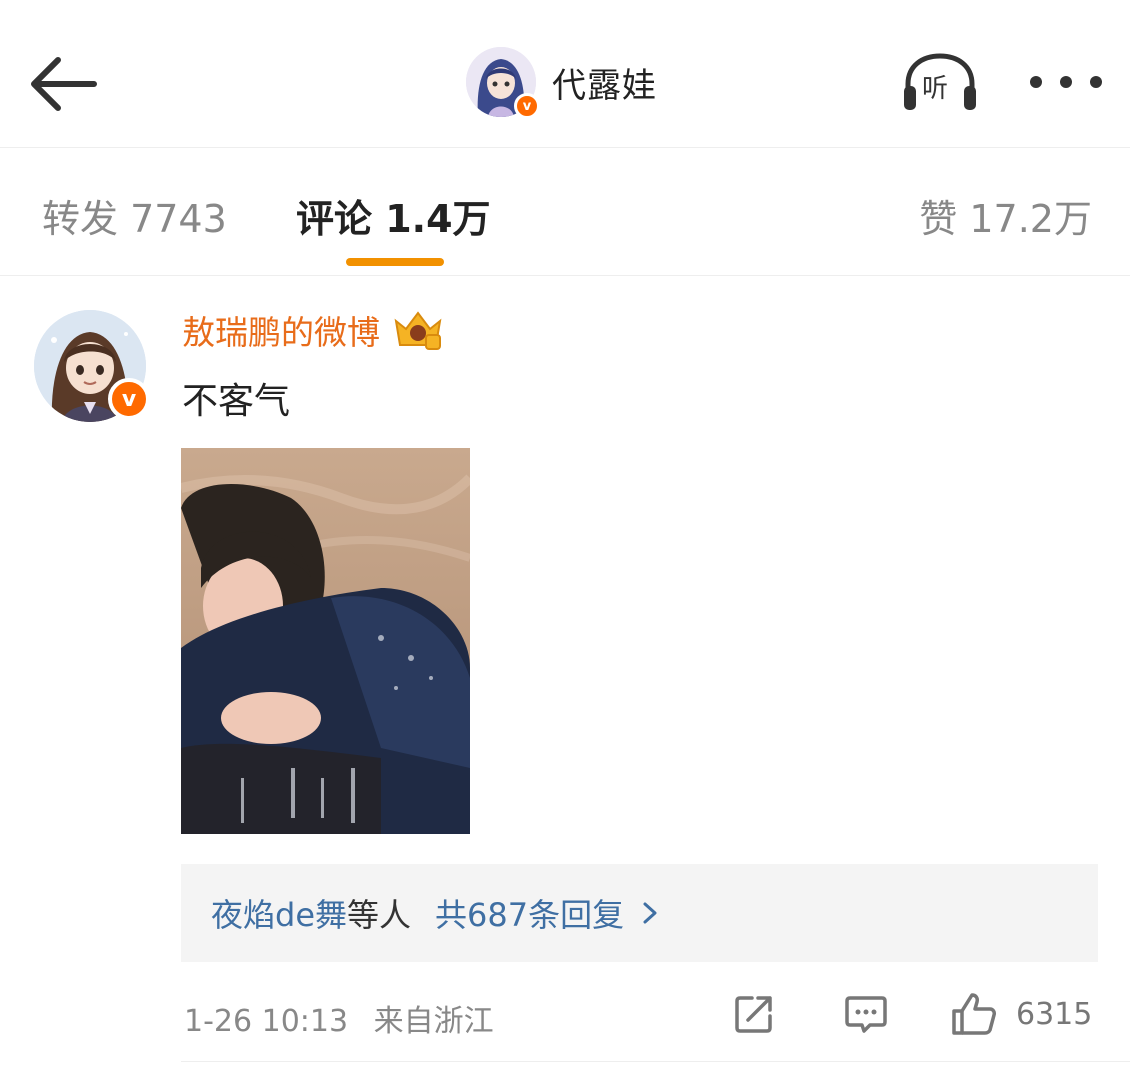 The width and height of the screenshot is (1130, 1079). I want to click on commenter-name-row: 敖瑞鹏的微博, so click(313, 330).